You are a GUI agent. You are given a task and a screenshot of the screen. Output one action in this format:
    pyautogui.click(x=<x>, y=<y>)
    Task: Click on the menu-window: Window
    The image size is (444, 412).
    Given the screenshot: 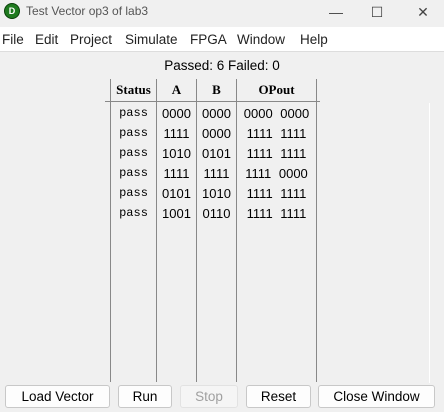 What is the action you would take?
    pyautogui.click(x=261, y=39)
    